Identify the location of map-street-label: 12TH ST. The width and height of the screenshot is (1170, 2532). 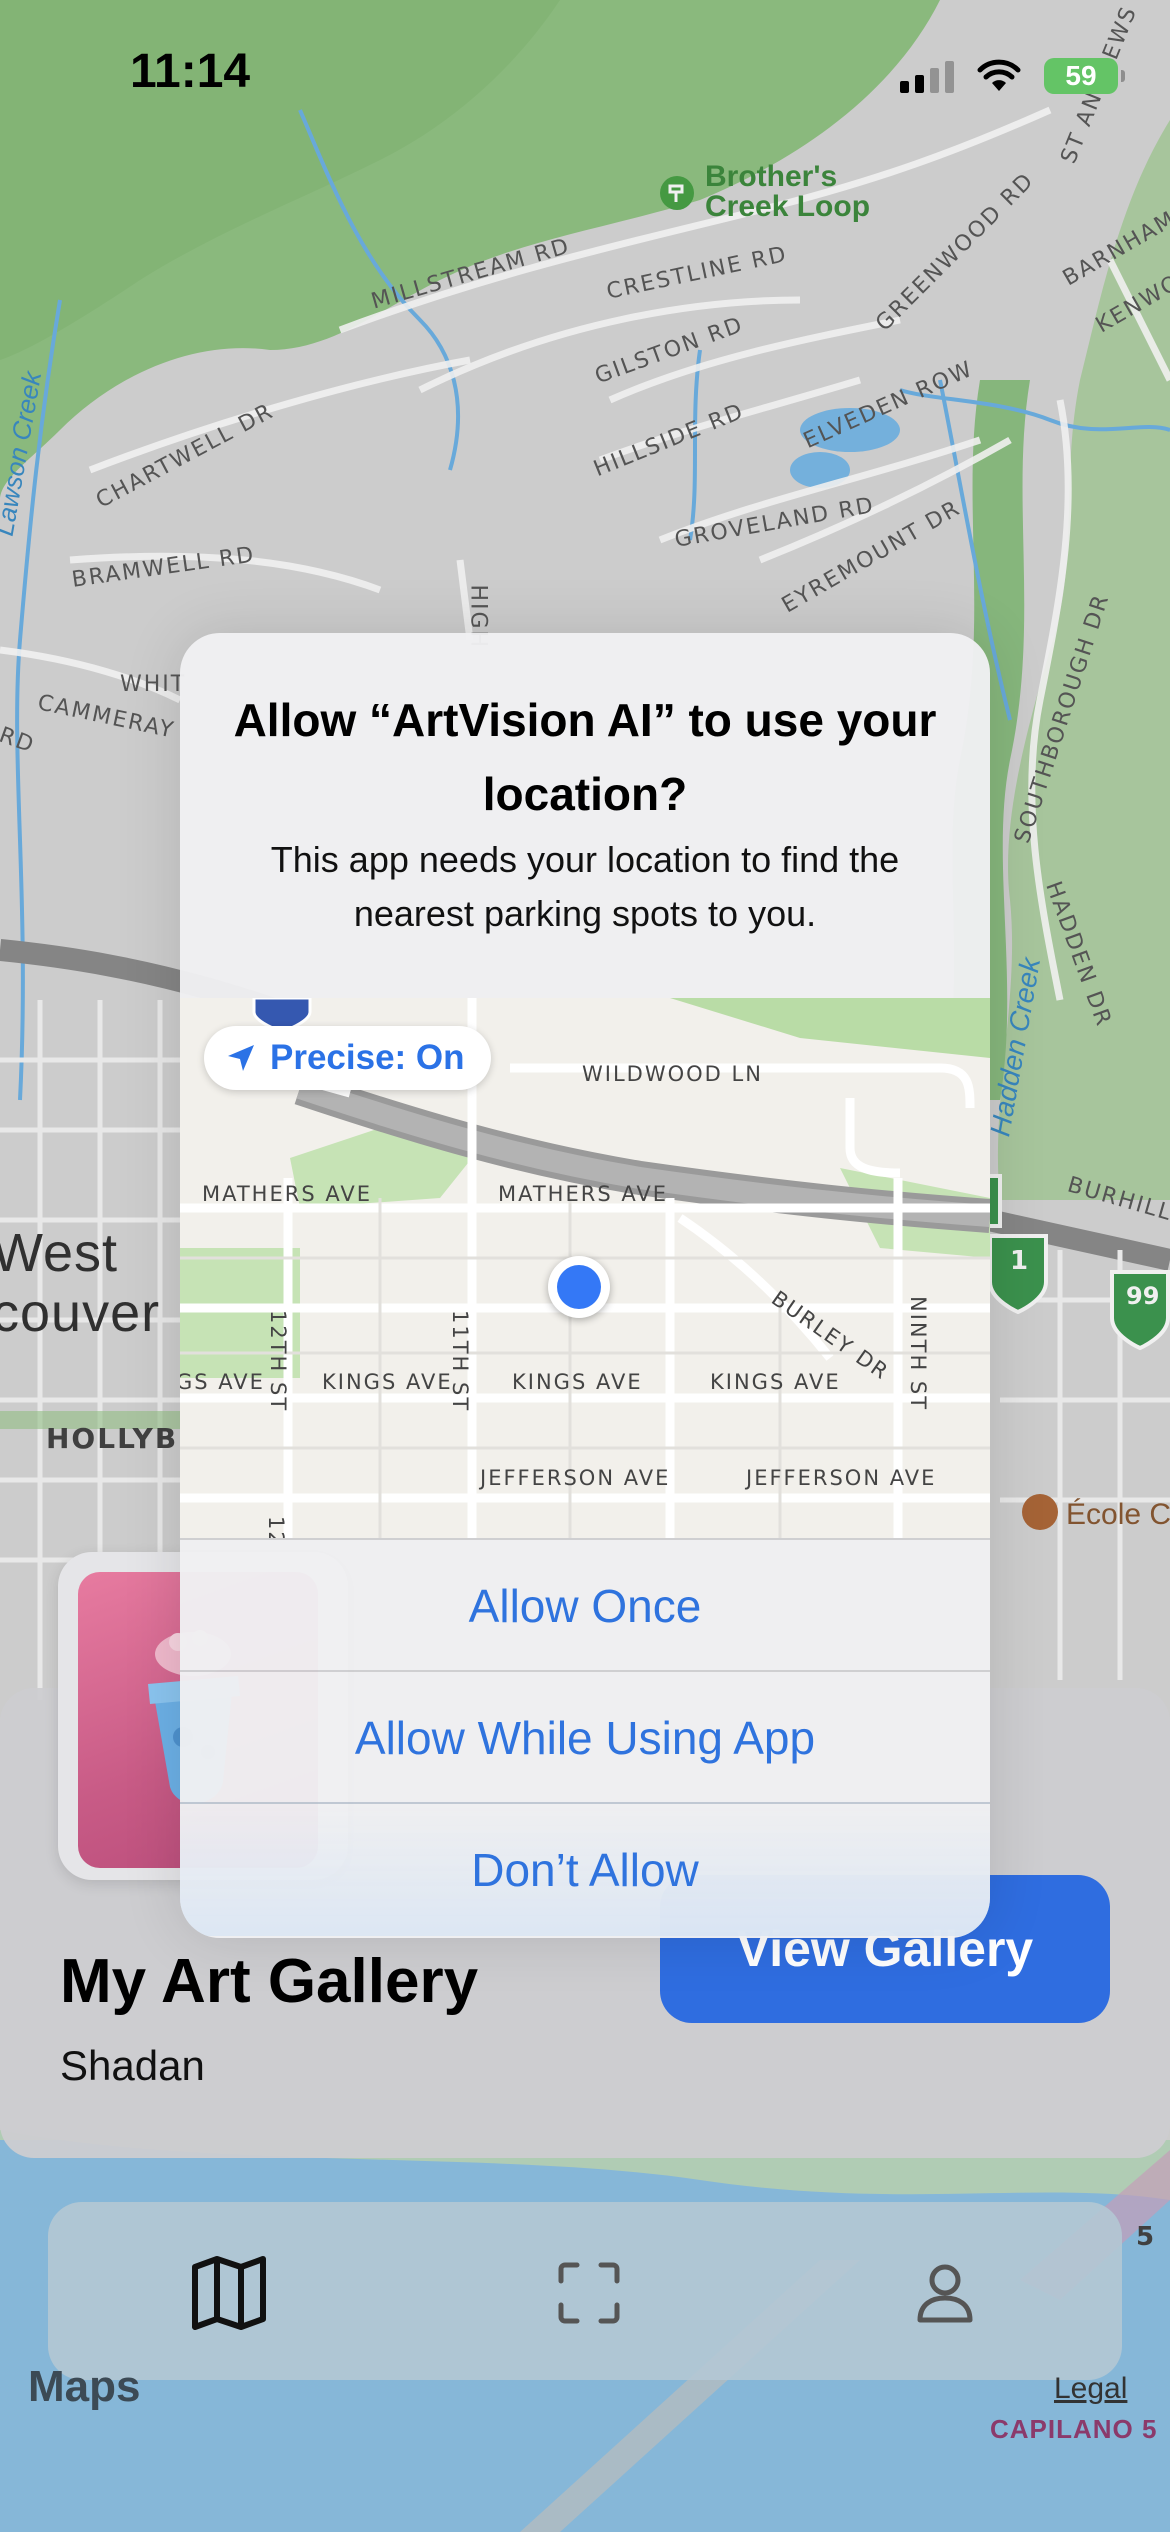
(278, 1361).